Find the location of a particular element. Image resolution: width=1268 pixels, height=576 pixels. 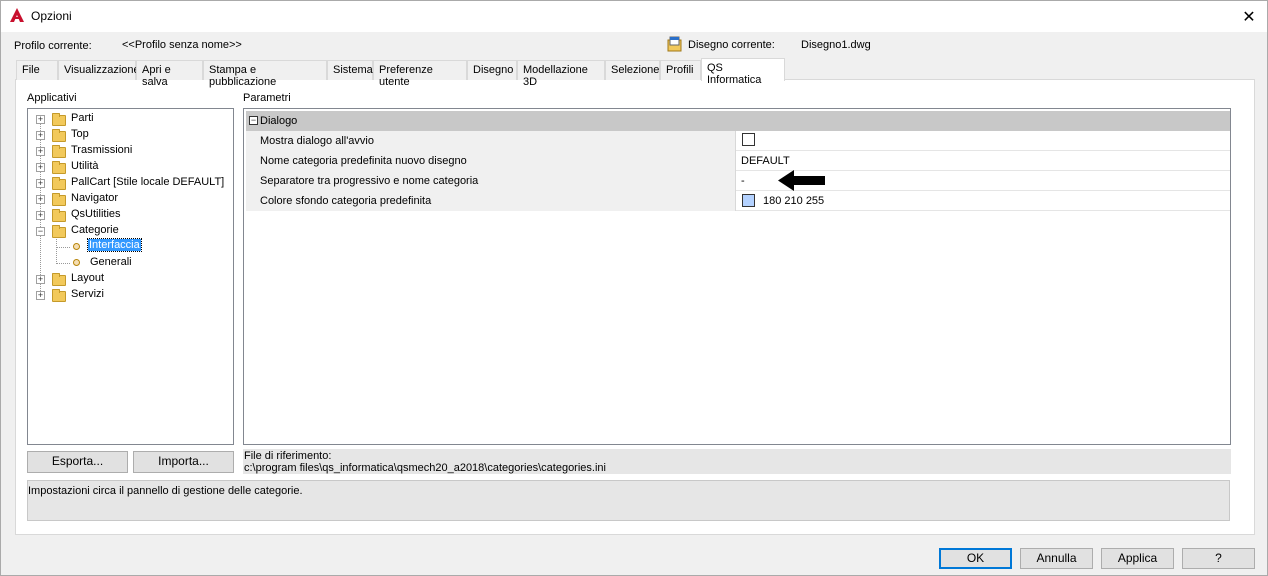

color-swatch is located at coordinates (748, 200).